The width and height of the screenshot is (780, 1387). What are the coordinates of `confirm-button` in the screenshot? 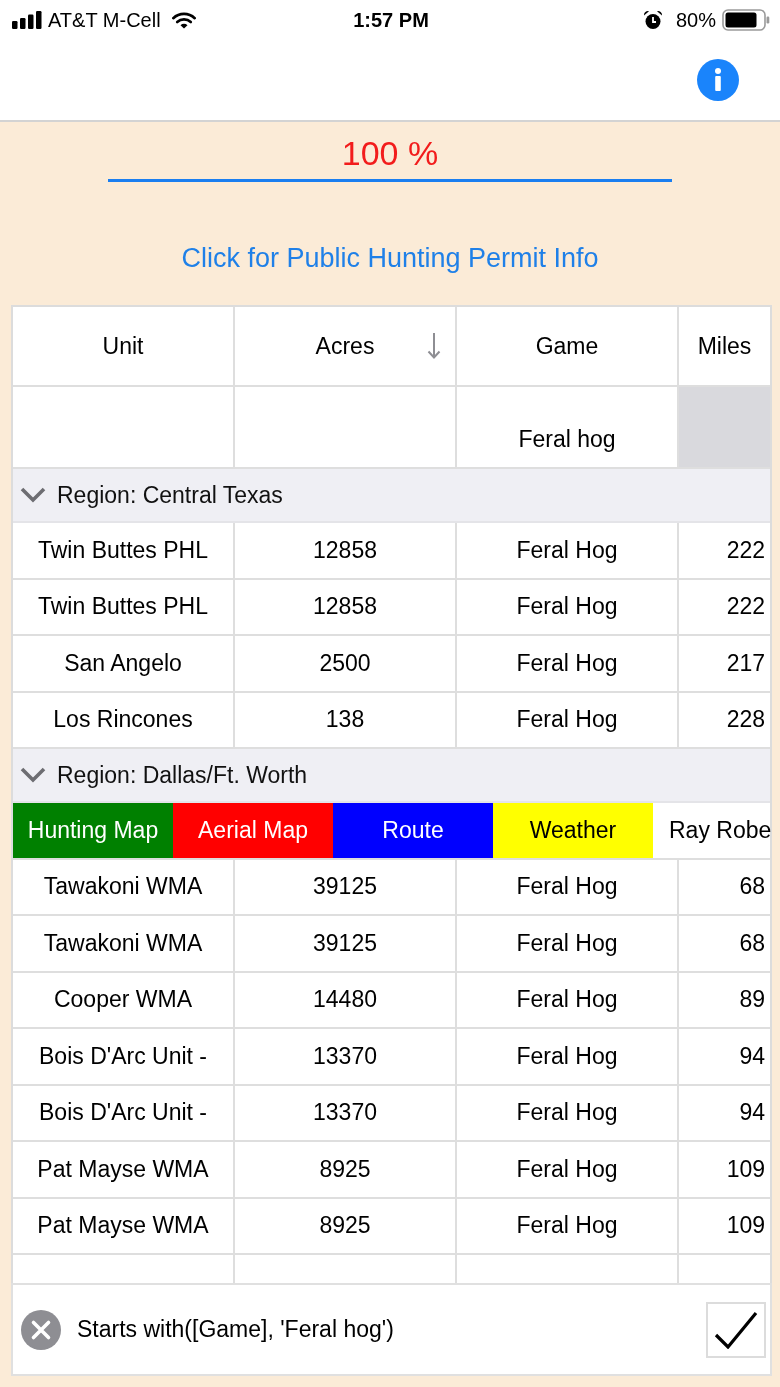 It's located at (736, 1329).